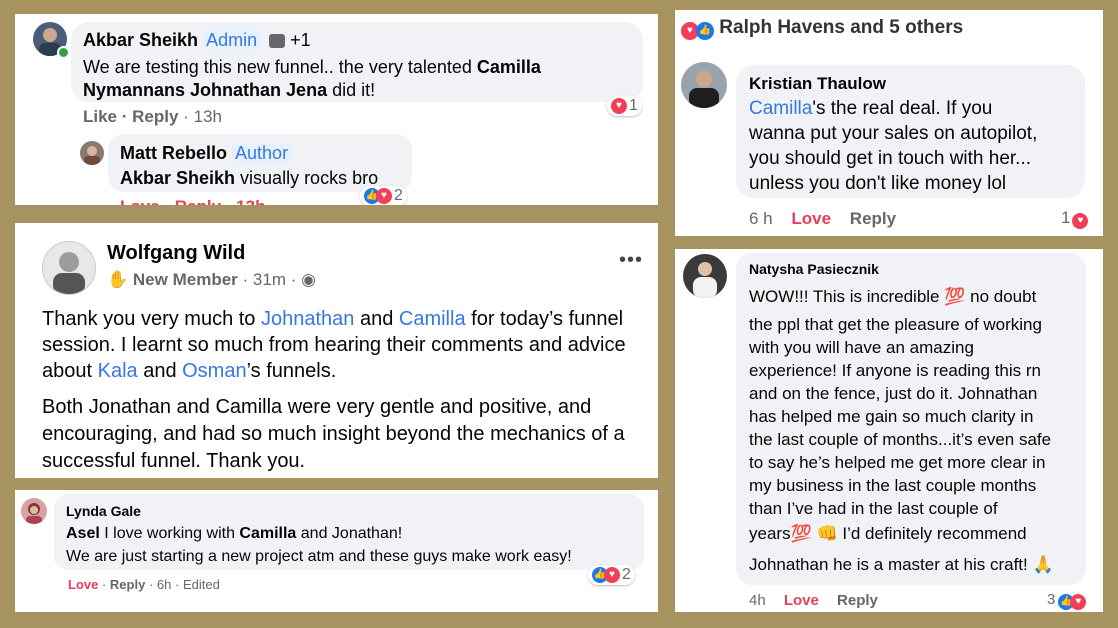 This screenshot has width=1118, height=628. I want to click on comment-actions: Like · Reply · 13h, so click(152, 117).